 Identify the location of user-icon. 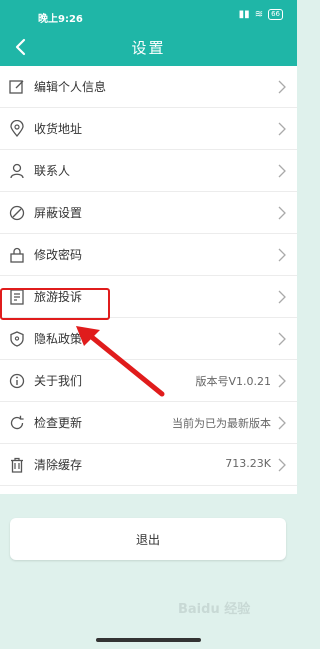
(17, 171).